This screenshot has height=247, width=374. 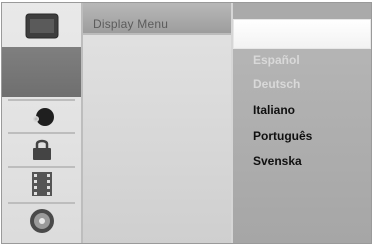 What do you see at coordinates (277, 161) in the screenshot?
I see `language-option-svenska: Svenska` at bounding box center [277, 161].